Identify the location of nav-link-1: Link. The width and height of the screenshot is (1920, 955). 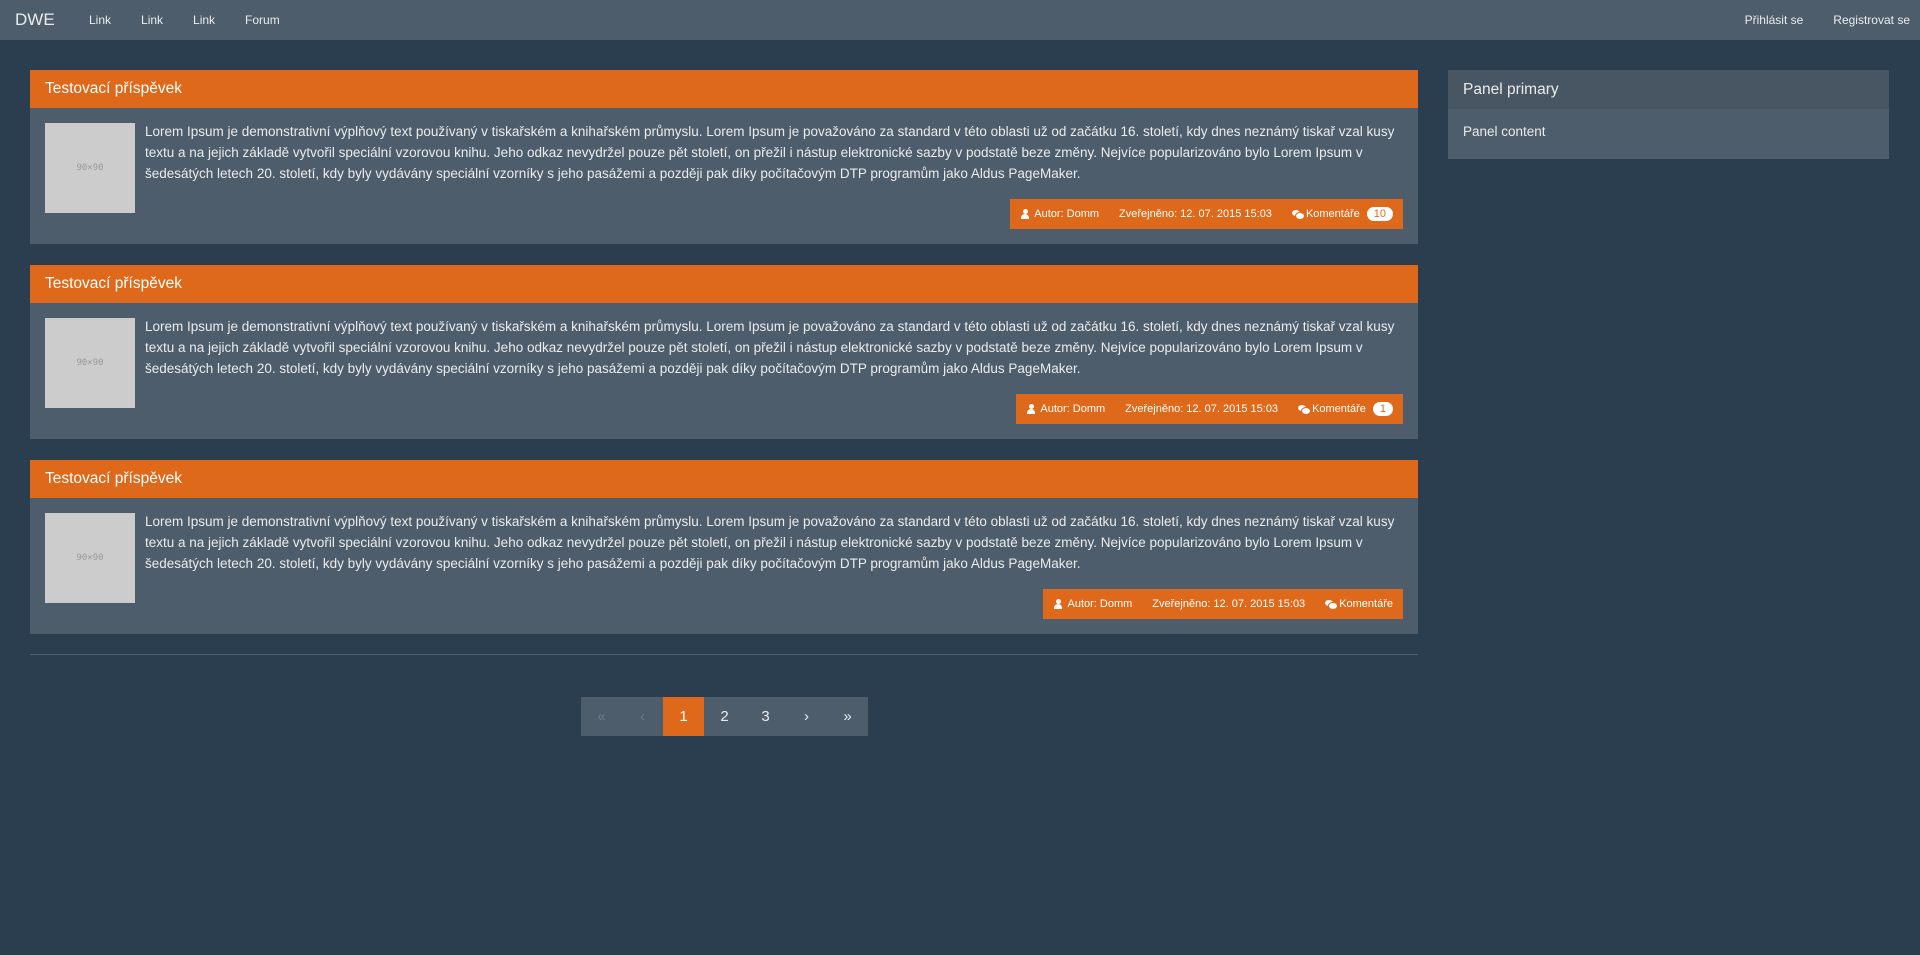
(107, 20).